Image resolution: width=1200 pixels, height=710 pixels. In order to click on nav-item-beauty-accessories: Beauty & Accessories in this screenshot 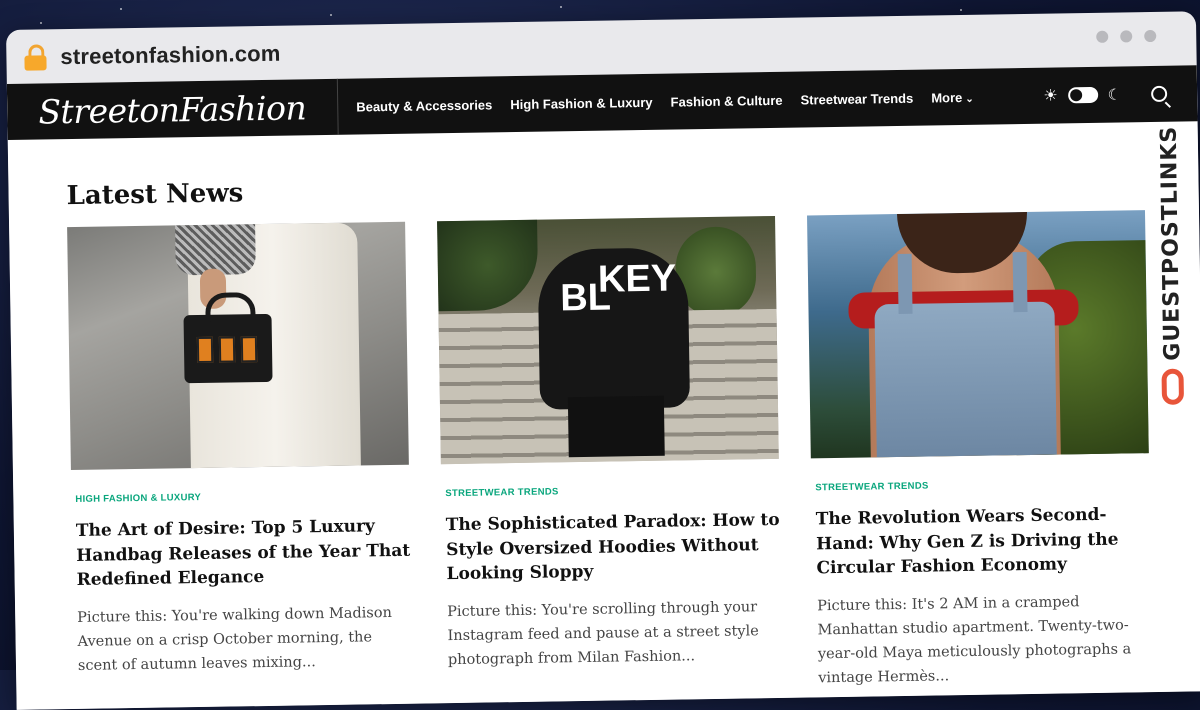, I will do `click(424, 105)`.